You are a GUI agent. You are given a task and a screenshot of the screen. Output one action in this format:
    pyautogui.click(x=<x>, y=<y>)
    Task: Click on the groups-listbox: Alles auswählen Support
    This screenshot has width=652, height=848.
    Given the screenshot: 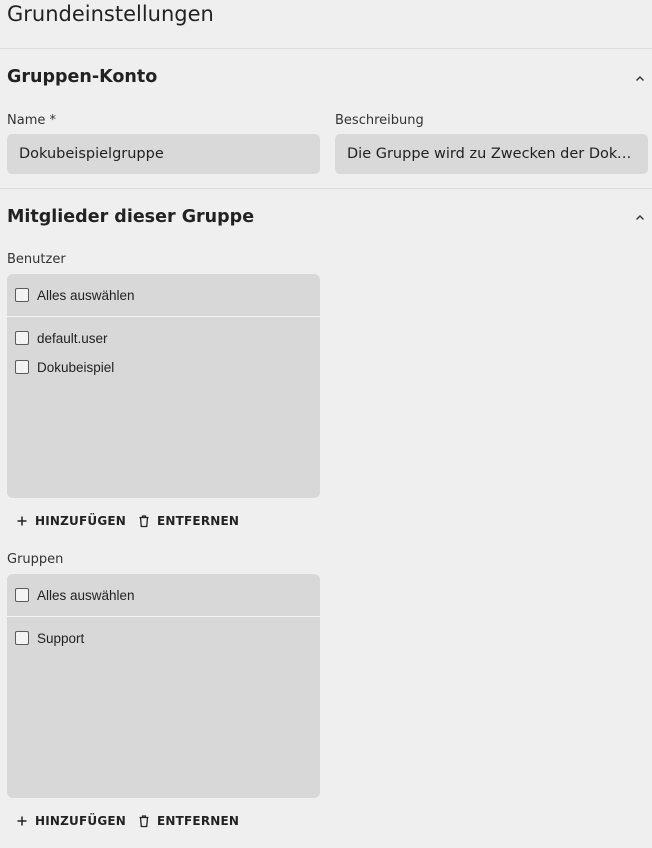 What is the action you would take?
    pyautogui.click(x=163, y=686)
    